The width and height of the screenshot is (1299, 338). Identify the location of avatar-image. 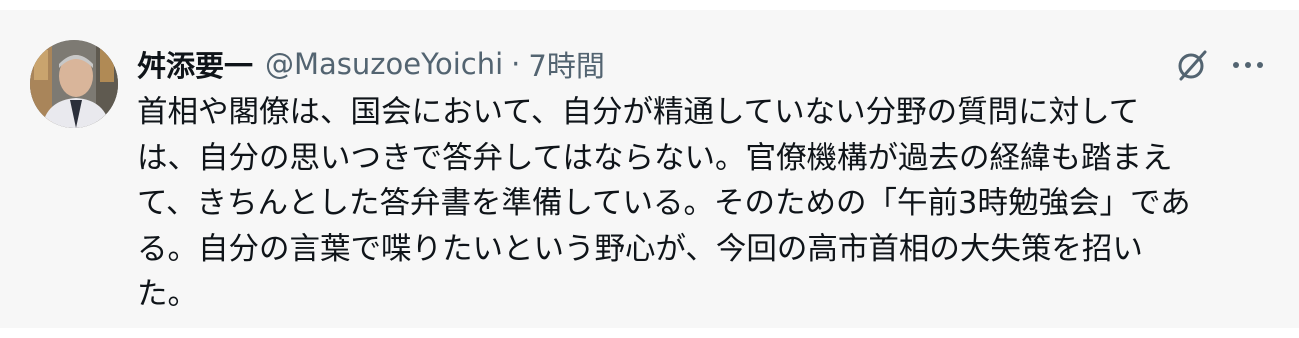
(74, 84).